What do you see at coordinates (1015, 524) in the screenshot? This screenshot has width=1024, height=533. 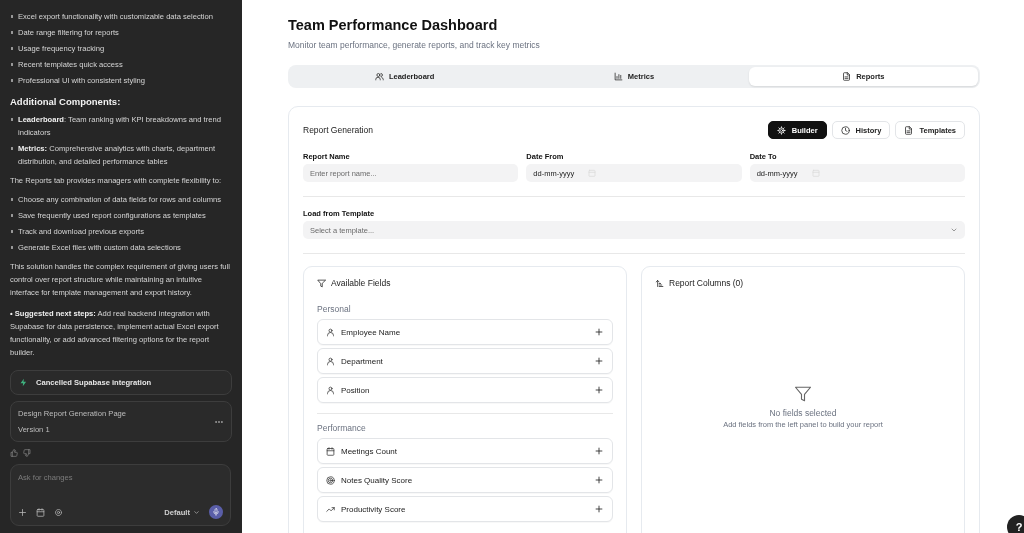 I see `help-button: ?` at bounding box center [1015, 524].